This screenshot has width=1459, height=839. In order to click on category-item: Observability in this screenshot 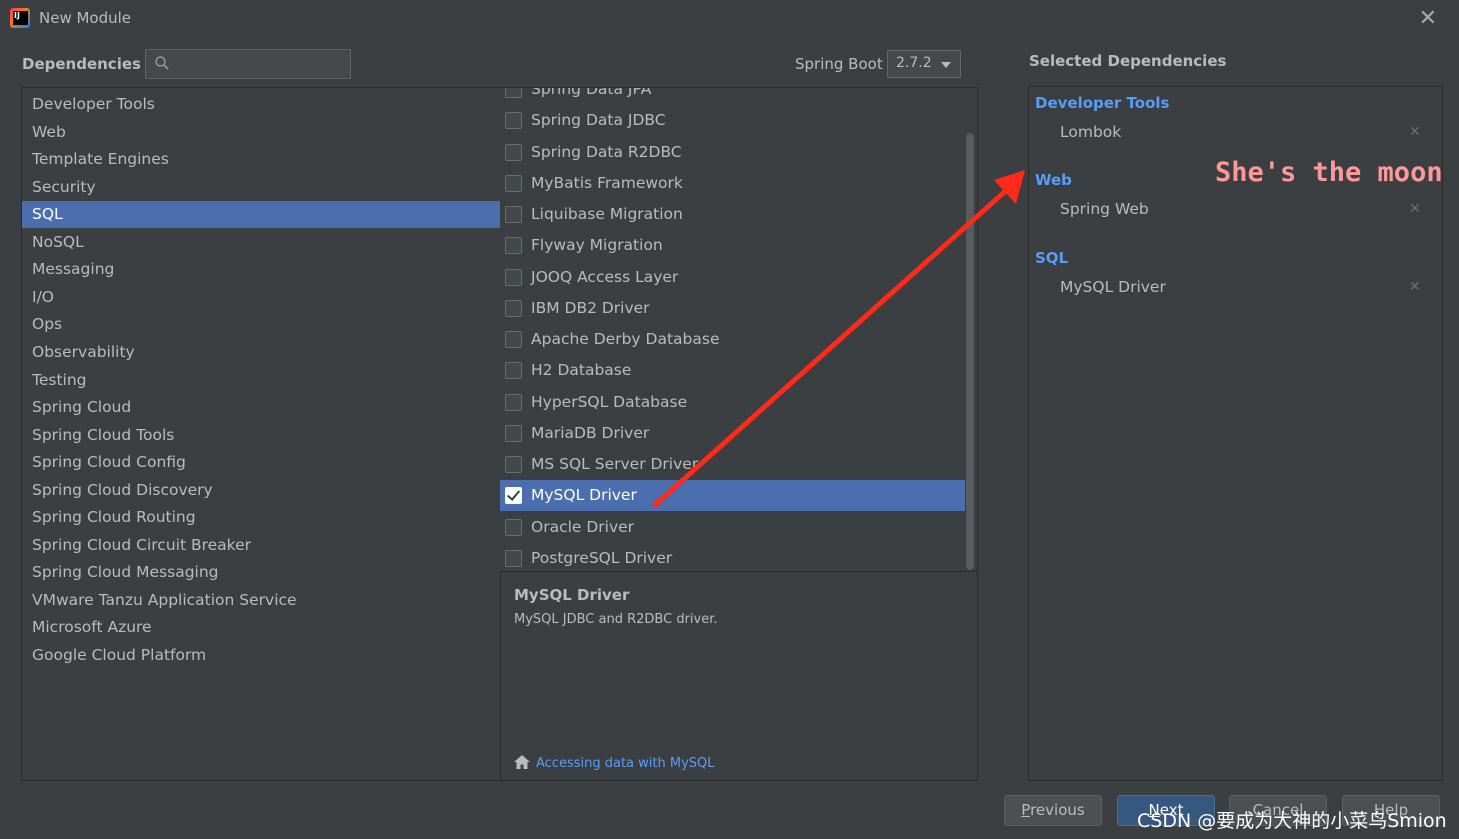, I will do `click(261, 352)`.